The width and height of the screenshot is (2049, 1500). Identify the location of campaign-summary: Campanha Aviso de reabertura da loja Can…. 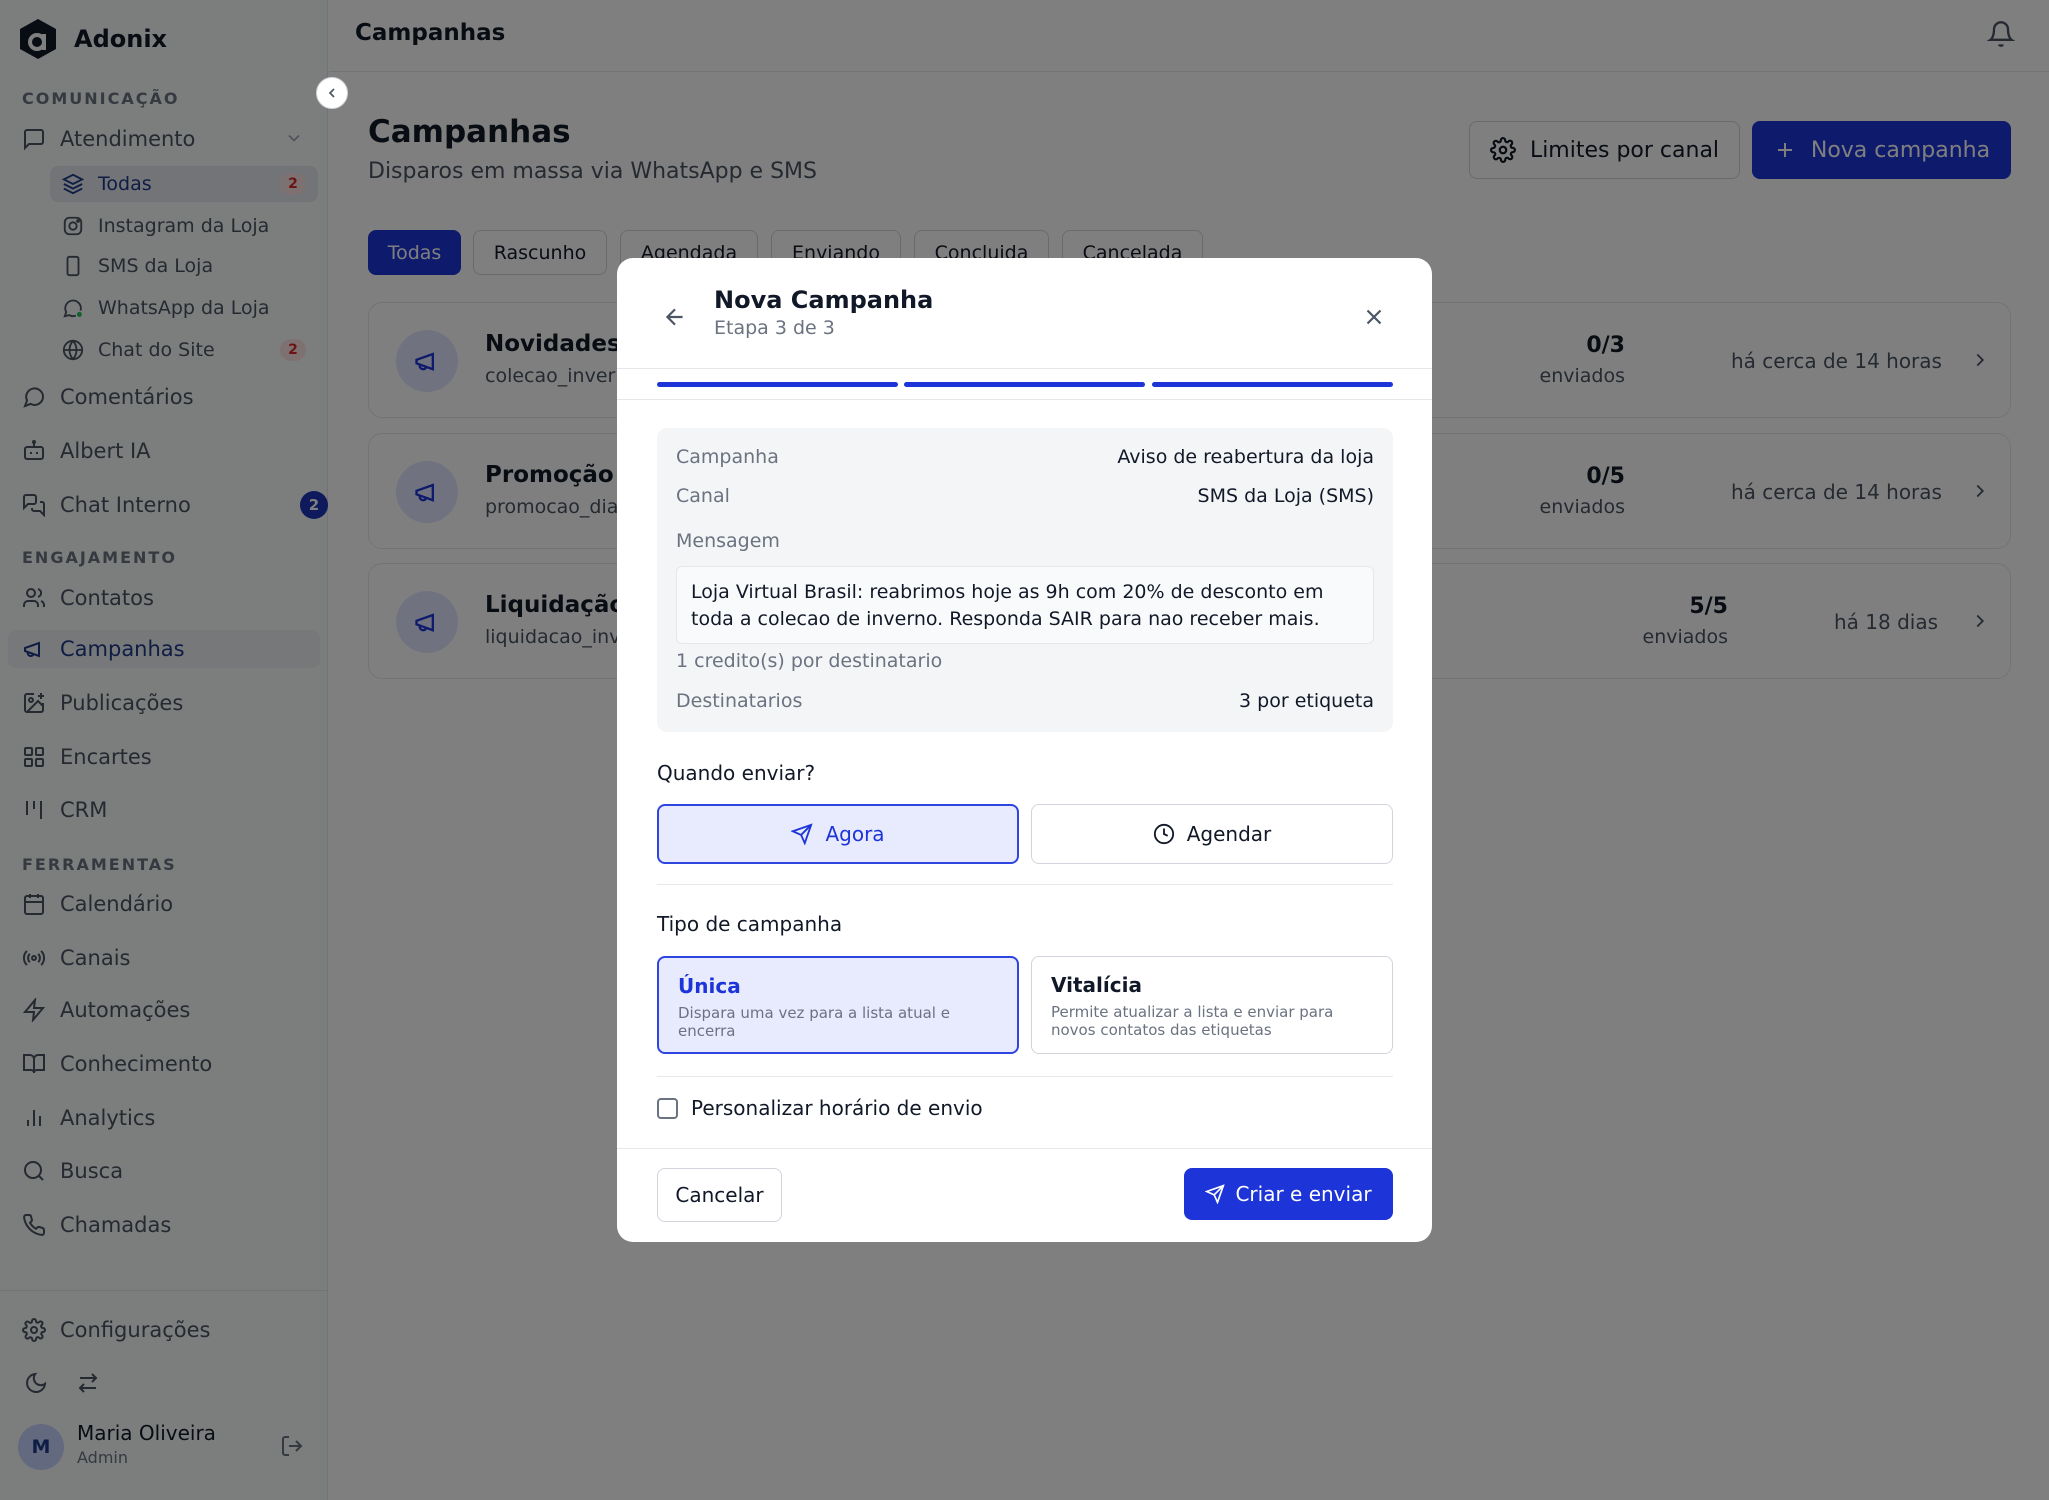
(1025, 580).